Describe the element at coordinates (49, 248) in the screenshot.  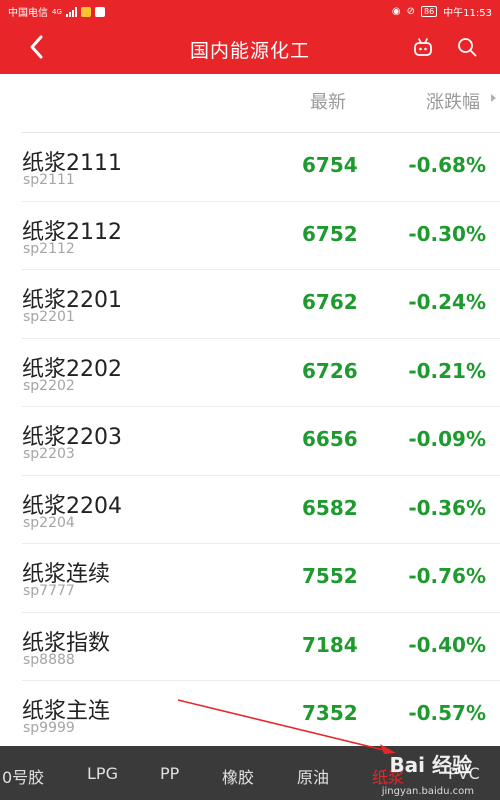
I see `contract-code: sp2112` at that location.